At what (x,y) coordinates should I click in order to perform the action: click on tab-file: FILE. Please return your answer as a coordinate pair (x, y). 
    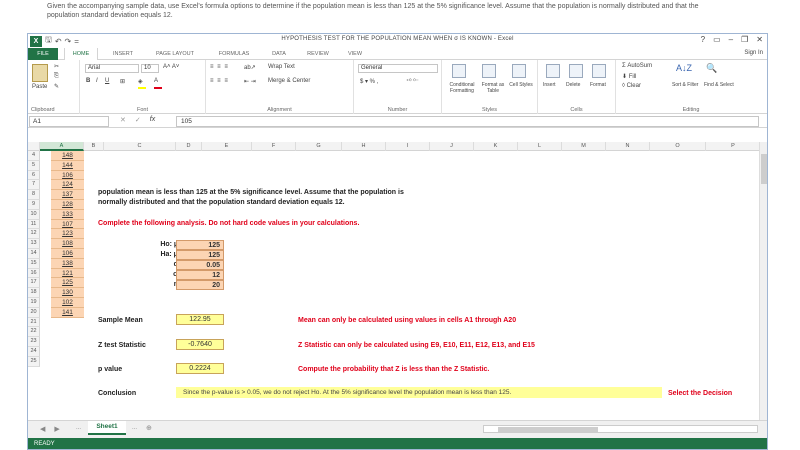
    Looking at the image, I should click on (43, 54).